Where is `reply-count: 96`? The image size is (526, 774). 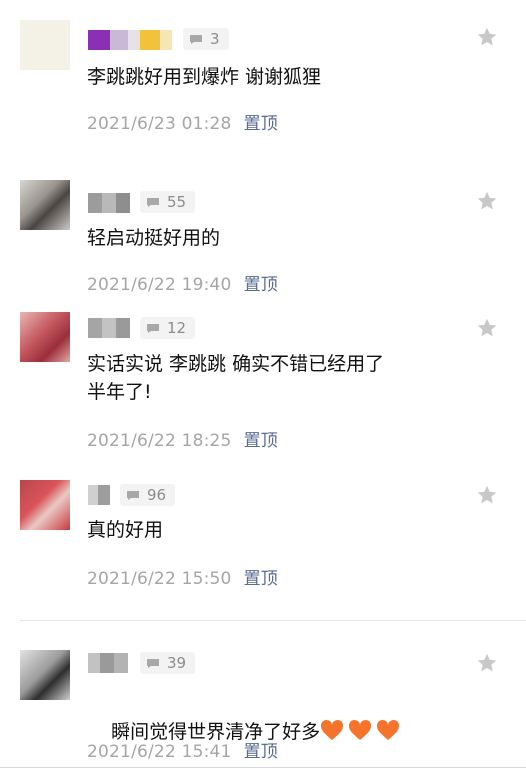
reply-count: 96 is located at coordinates (157, 495).